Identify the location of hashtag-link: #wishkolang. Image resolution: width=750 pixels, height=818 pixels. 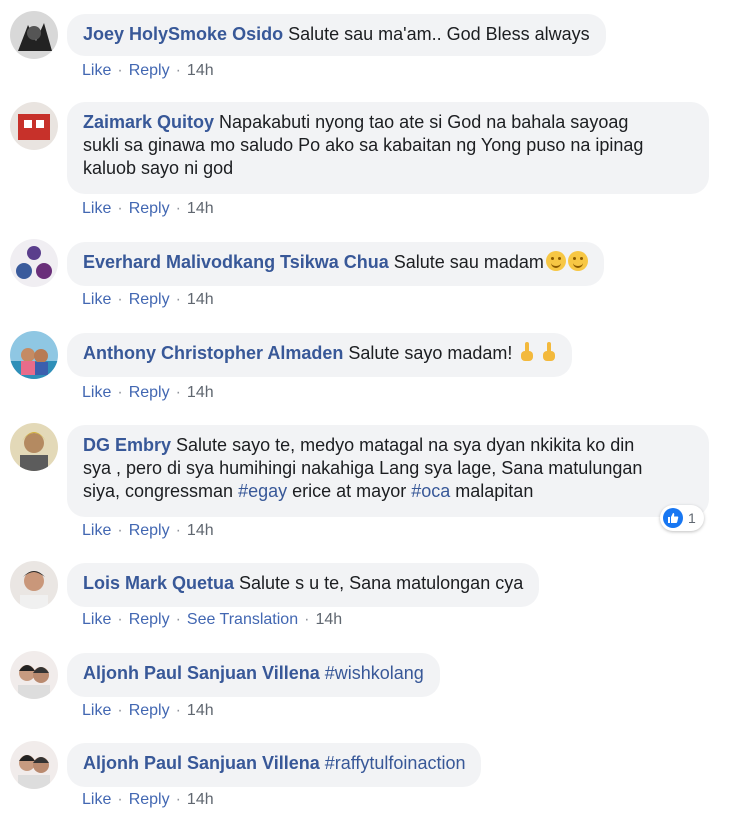
(374, 673).